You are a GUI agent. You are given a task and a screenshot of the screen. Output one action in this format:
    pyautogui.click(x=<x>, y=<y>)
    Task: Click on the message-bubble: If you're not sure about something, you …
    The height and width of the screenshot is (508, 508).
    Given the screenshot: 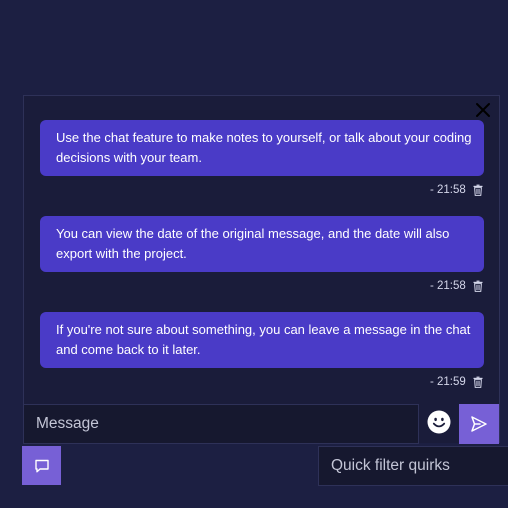 What is the action you would take?
    pyautogui.click(x=262, y=340)
    